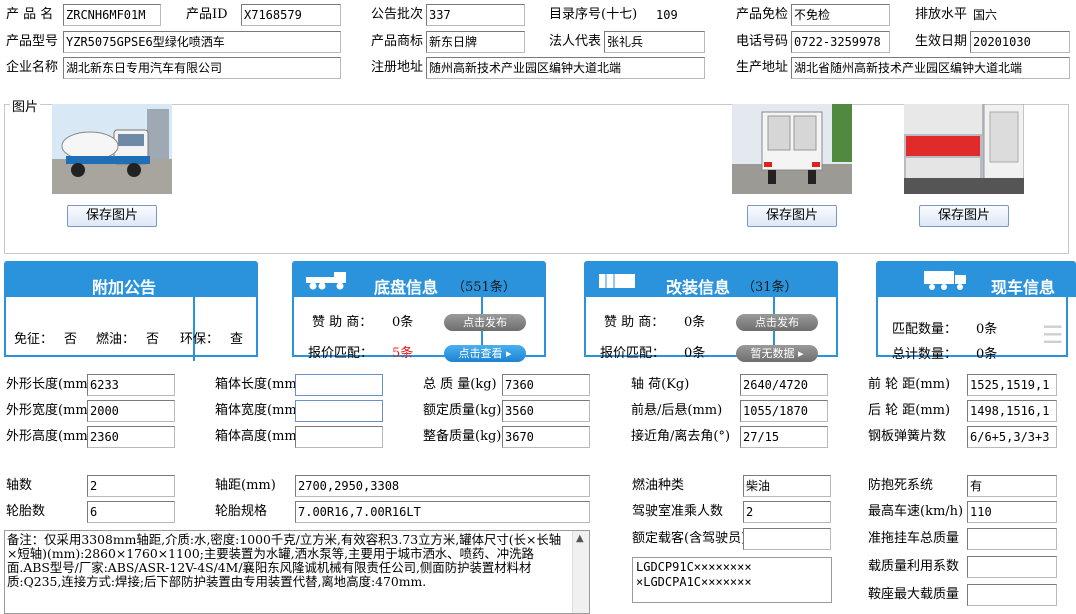 This screenshot has height=614, width=1076. I want to click on overhang-label: 前悬/后悬(mm), so click(677, 410).